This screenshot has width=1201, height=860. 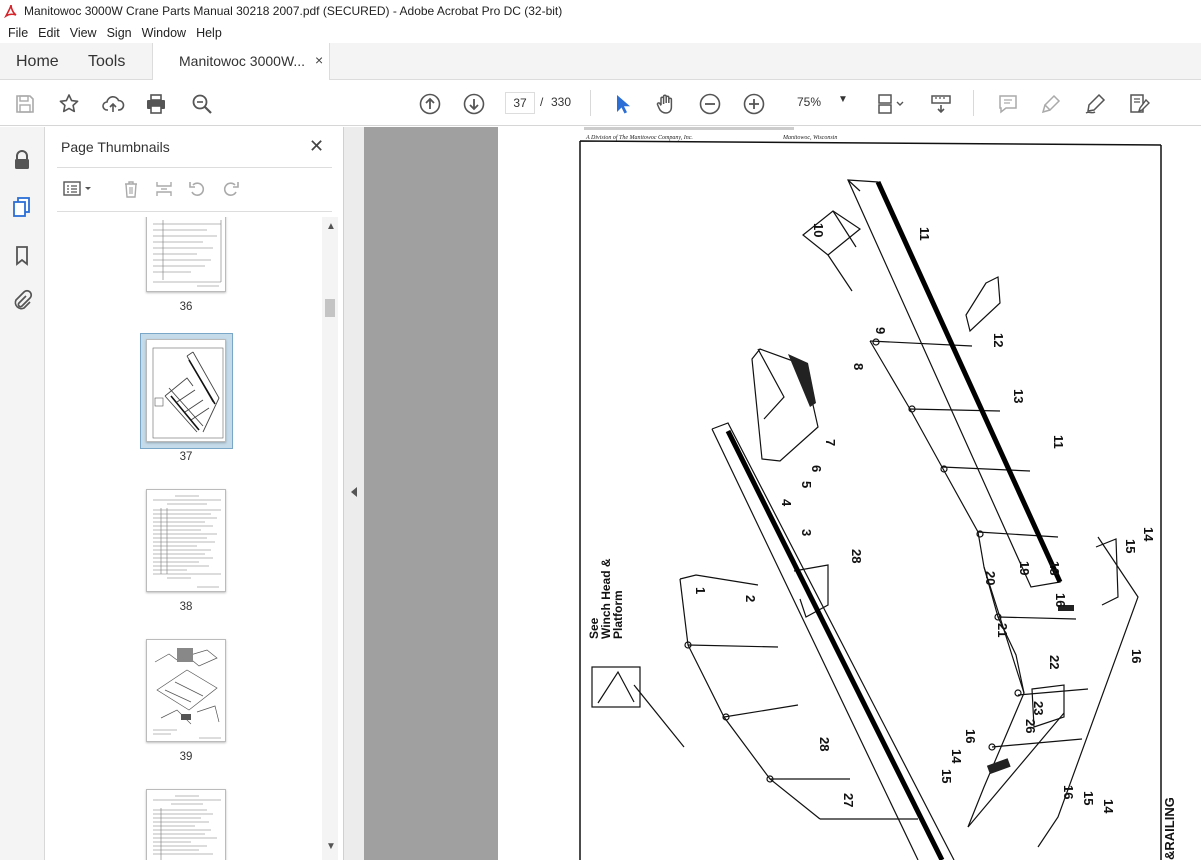 I want to click on part-label: 18, so click(x=1054, y=568).